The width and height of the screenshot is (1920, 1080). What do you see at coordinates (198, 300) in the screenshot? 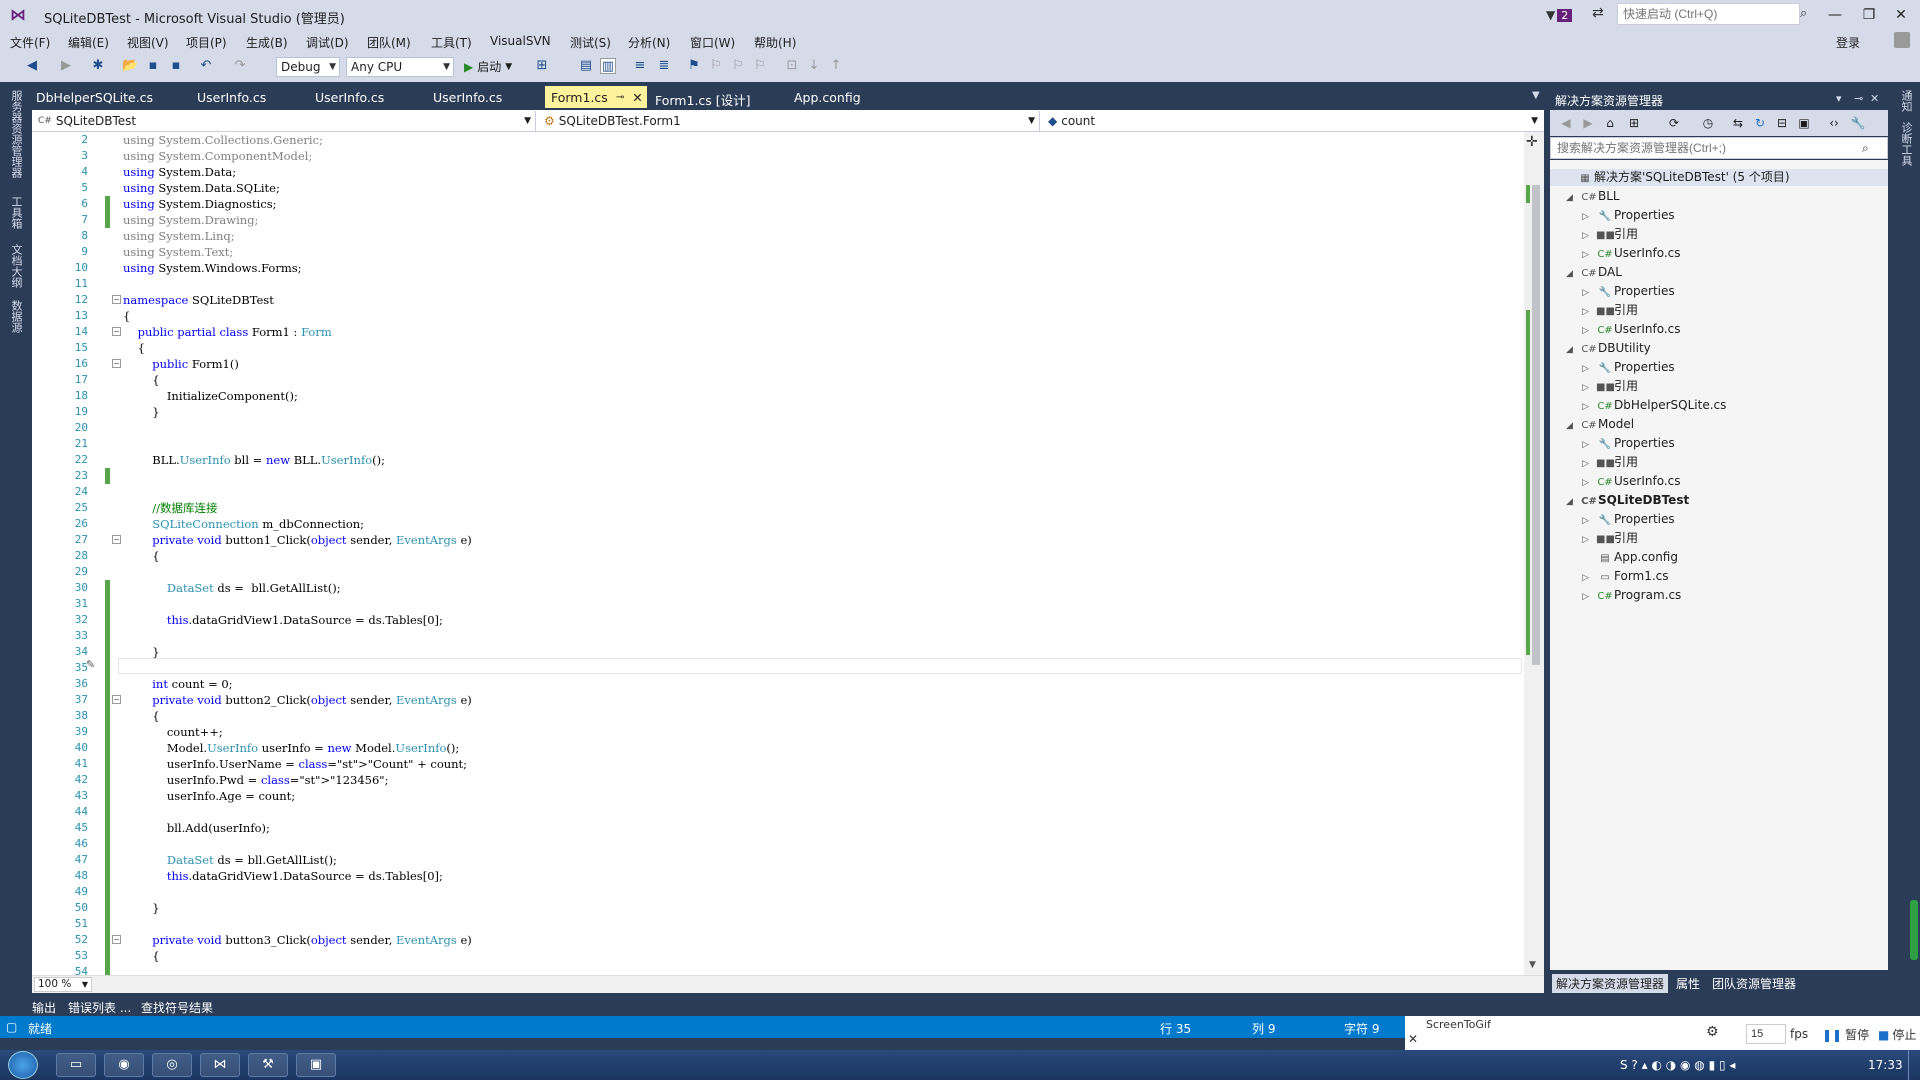
I see `code-line: namespace SQLiteDBTest` at bounding box center [198, 300].